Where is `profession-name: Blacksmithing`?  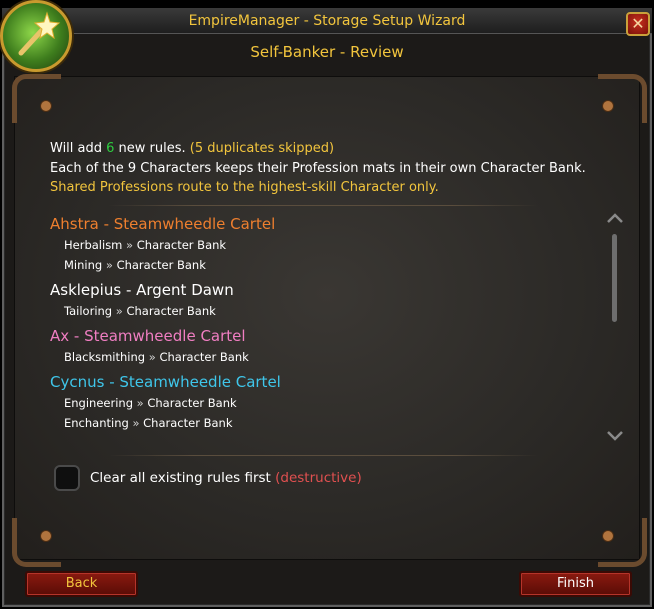
profession-name: Blacksmithing is located at coordinates (105, 357).